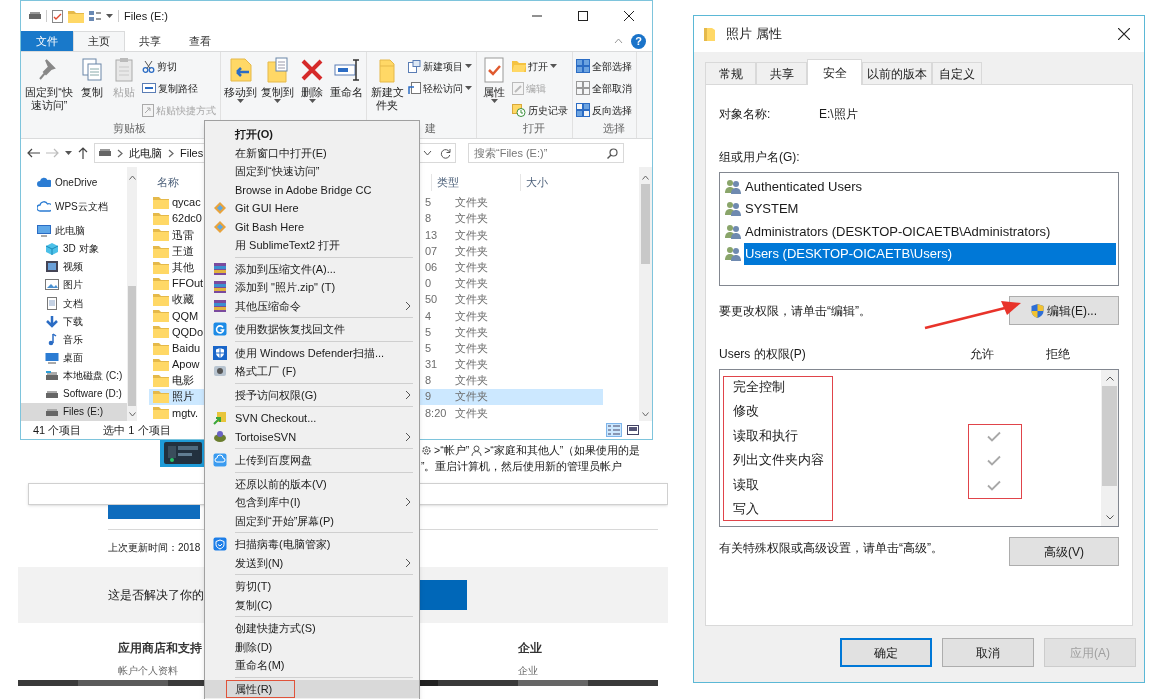  Describe the element at coordinates (760, 157) in the screenshot. I see `field-label: 组或用户名(G):` at that location.